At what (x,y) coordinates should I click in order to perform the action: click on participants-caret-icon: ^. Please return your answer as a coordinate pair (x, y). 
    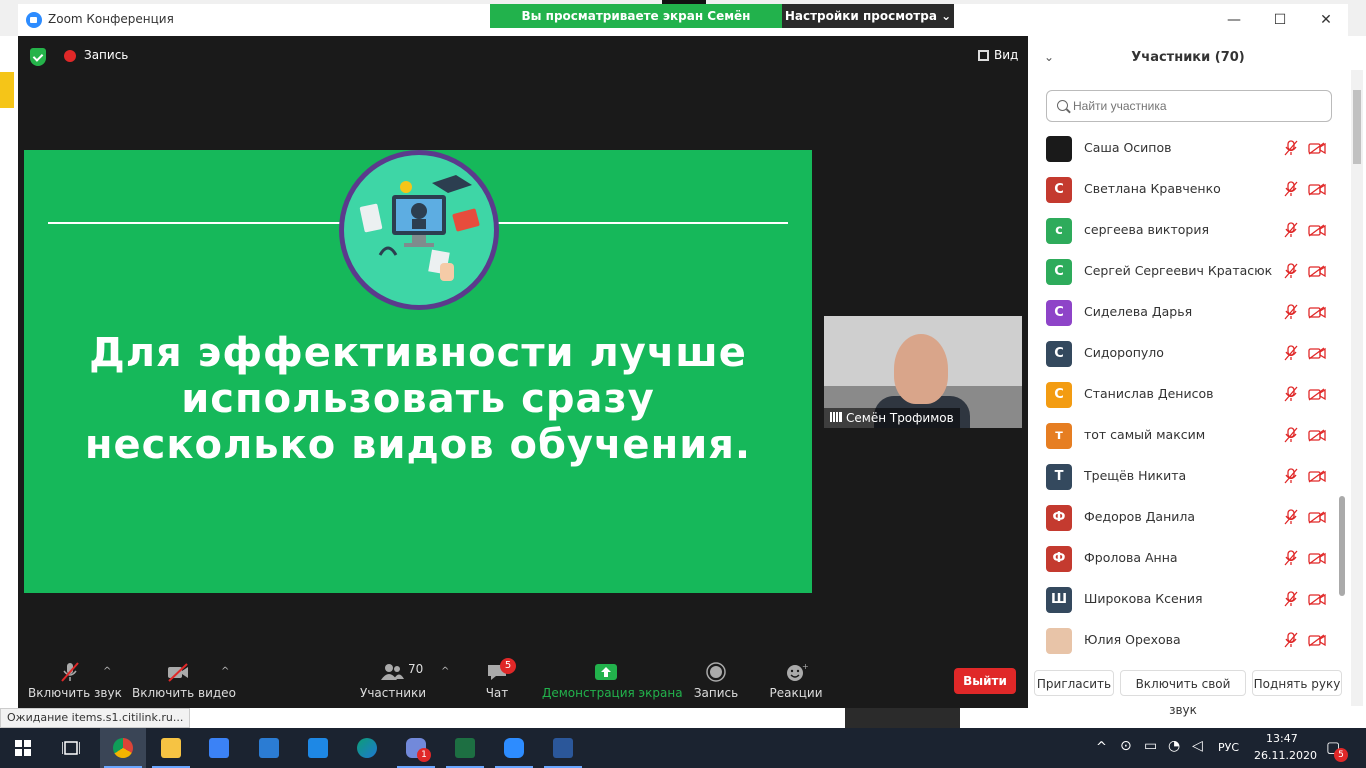
    Looking at the image, I should click on (445, 671).